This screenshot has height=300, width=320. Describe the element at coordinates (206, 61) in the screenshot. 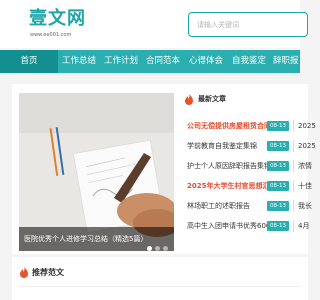

I see `nav-experience: 心得体会` at that location.